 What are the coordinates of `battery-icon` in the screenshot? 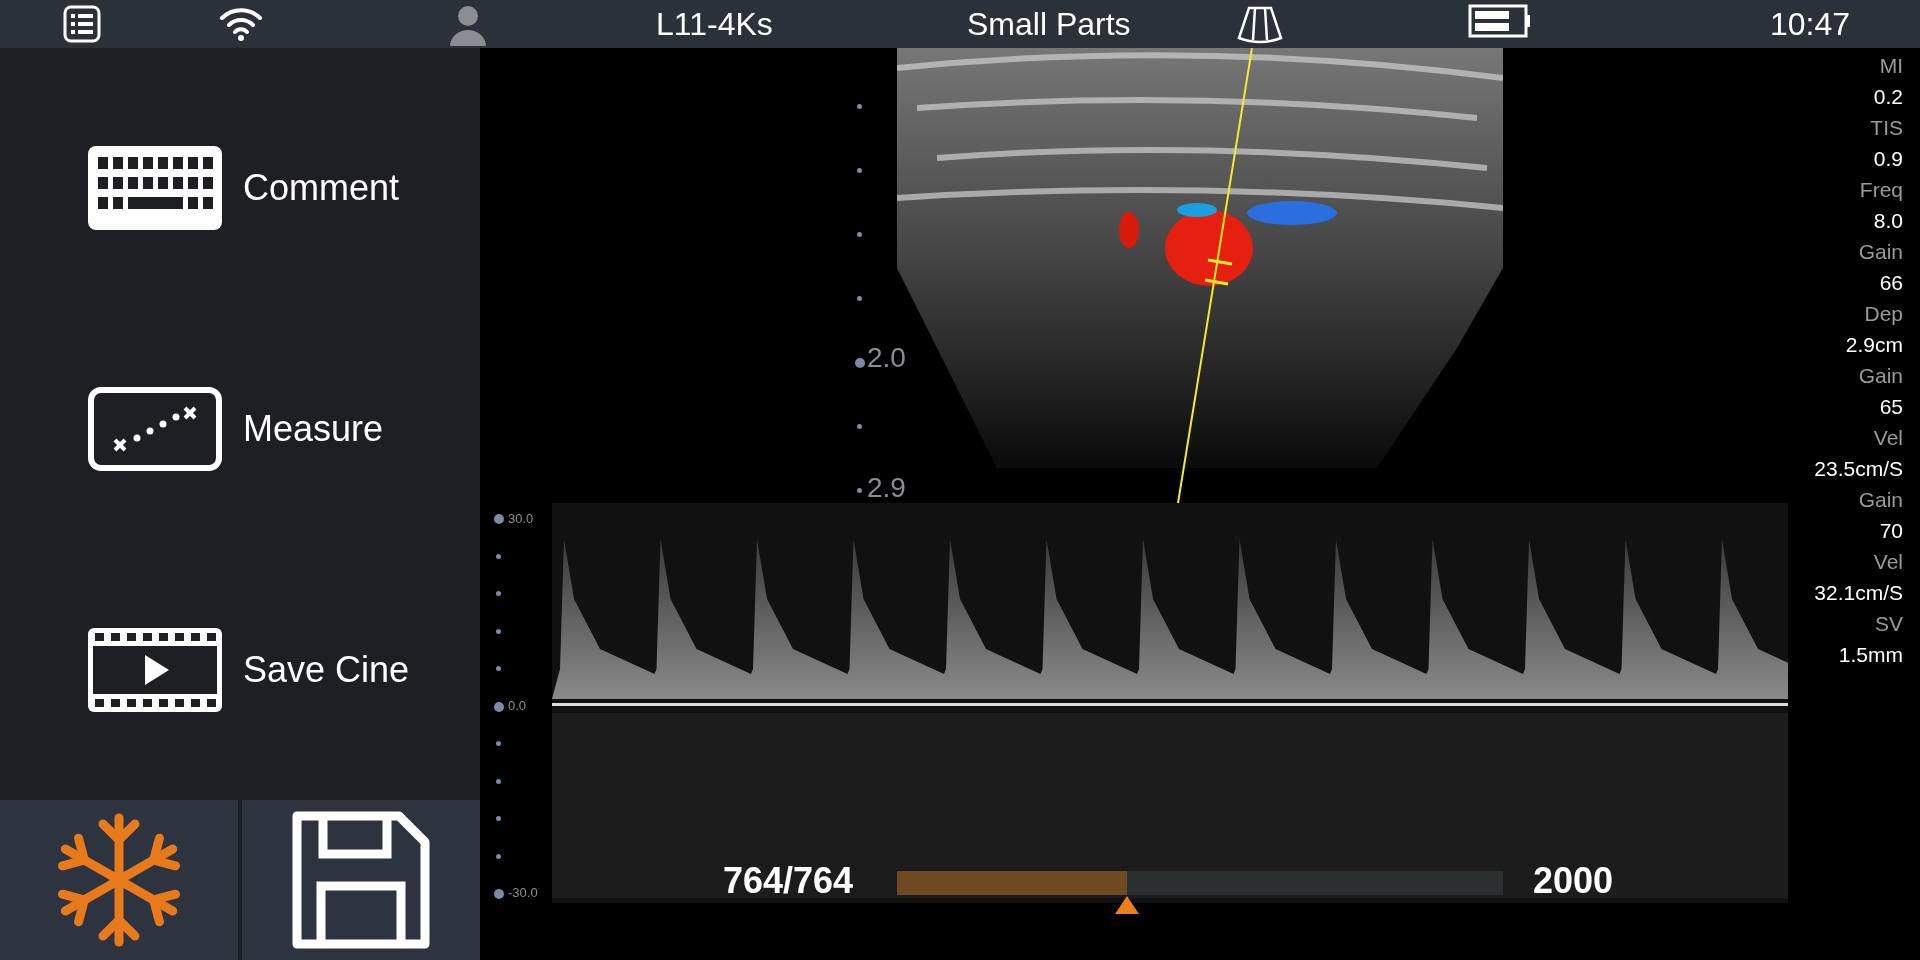 It's located at (1500, 21).